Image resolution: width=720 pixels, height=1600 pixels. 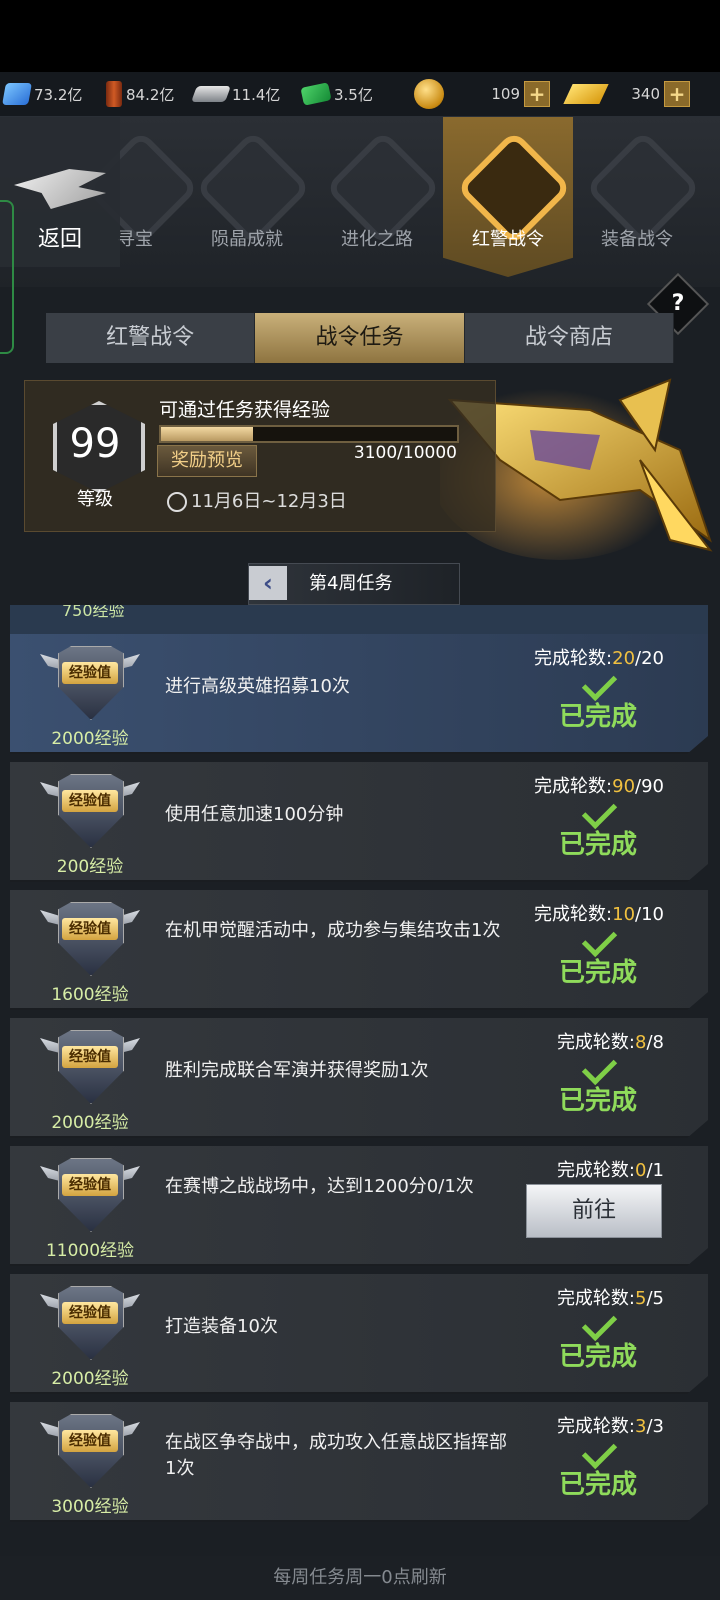 I want to click on task-progress: 完成轮数:3/3, so click(x=610, y=1425).